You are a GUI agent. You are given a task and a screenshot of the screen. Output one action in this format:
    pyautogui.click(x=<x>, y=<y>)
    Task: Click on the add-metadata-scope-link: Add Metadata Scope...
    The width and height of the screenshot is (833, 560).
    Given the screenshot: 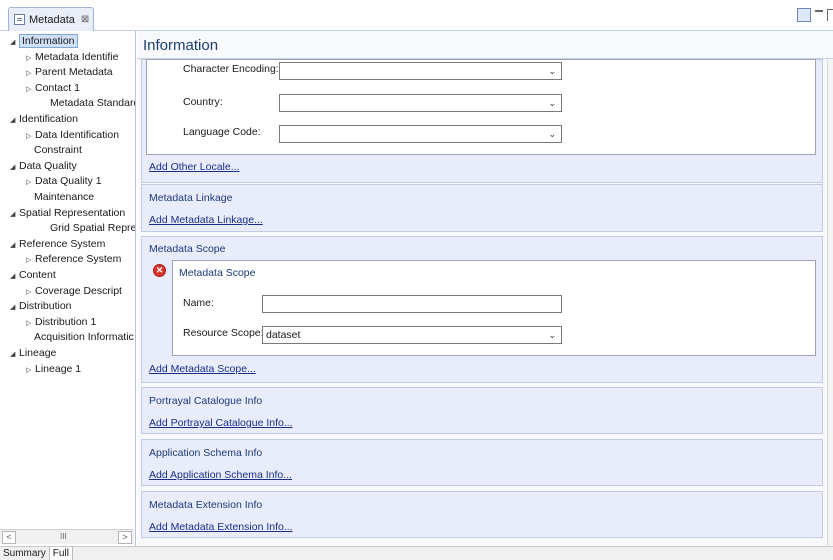 What is the action you would take?
    pyautogui.click(x=202, y=369)
    